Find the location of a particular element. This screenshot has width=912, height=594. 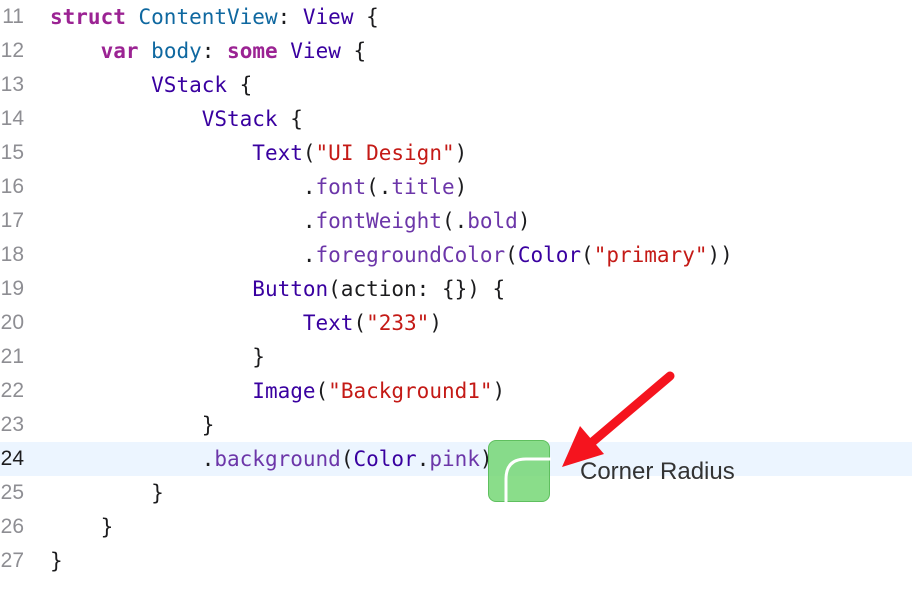

code-token: "233" is located at coordinates (398, 323).